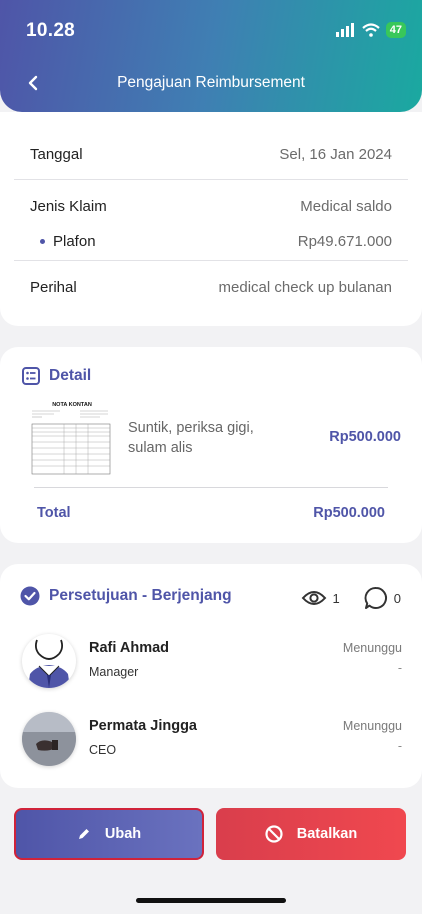 This screenshot has height=914, width=422. I want to click on avatar-photo, so click(49, 739).